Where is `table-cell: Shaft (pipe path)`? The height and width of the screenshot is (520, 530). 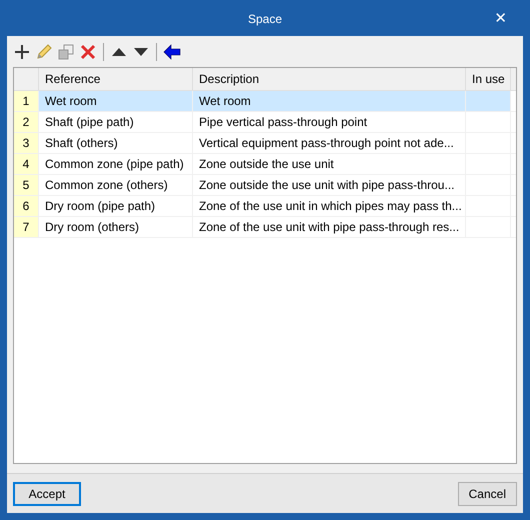
table-cell: Shaft (pipe path) is located at coordinates (116, 122).